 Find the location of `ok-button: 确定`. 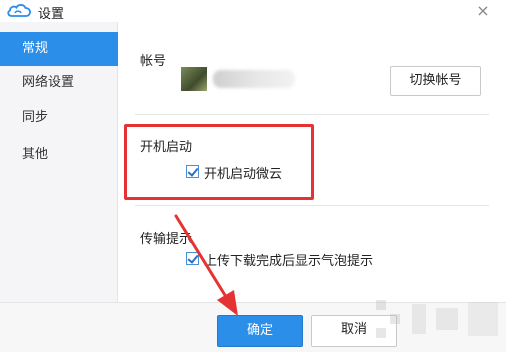

ok-button: 确定 is located at coordinates (260, 331).